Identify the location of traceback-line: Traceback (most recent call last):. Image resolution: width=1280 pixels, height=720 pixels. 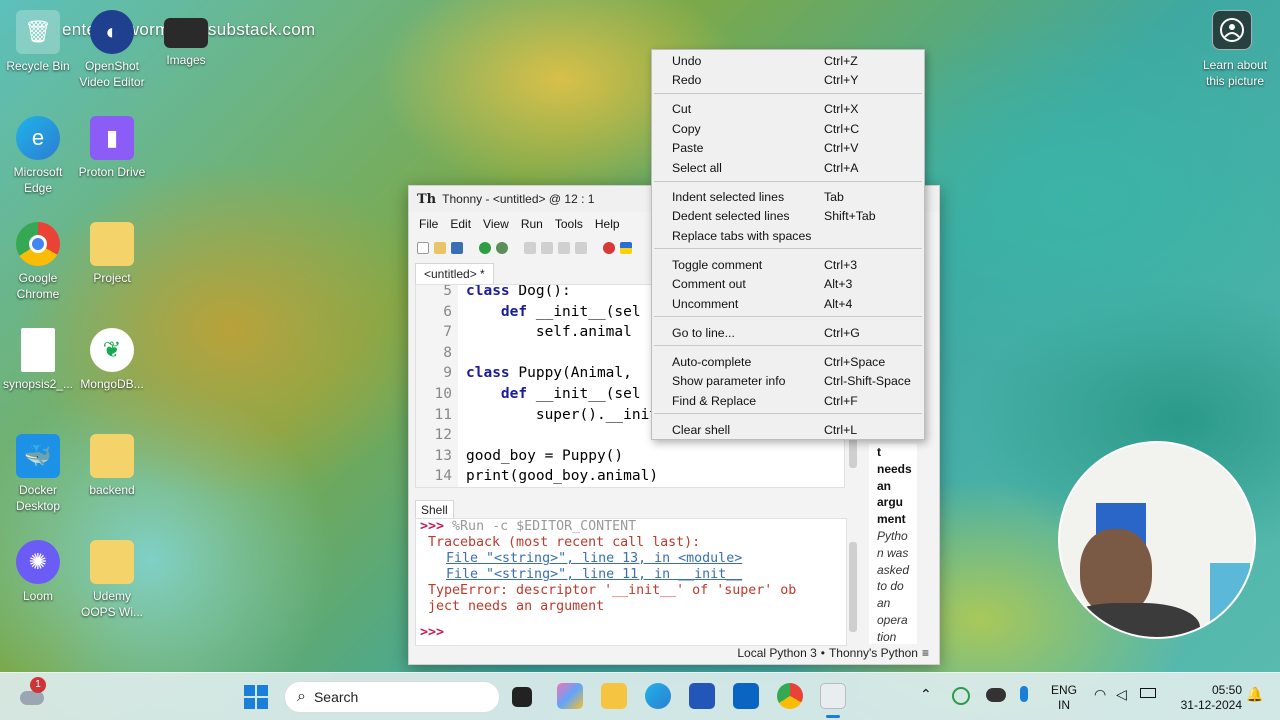
(564, 542).